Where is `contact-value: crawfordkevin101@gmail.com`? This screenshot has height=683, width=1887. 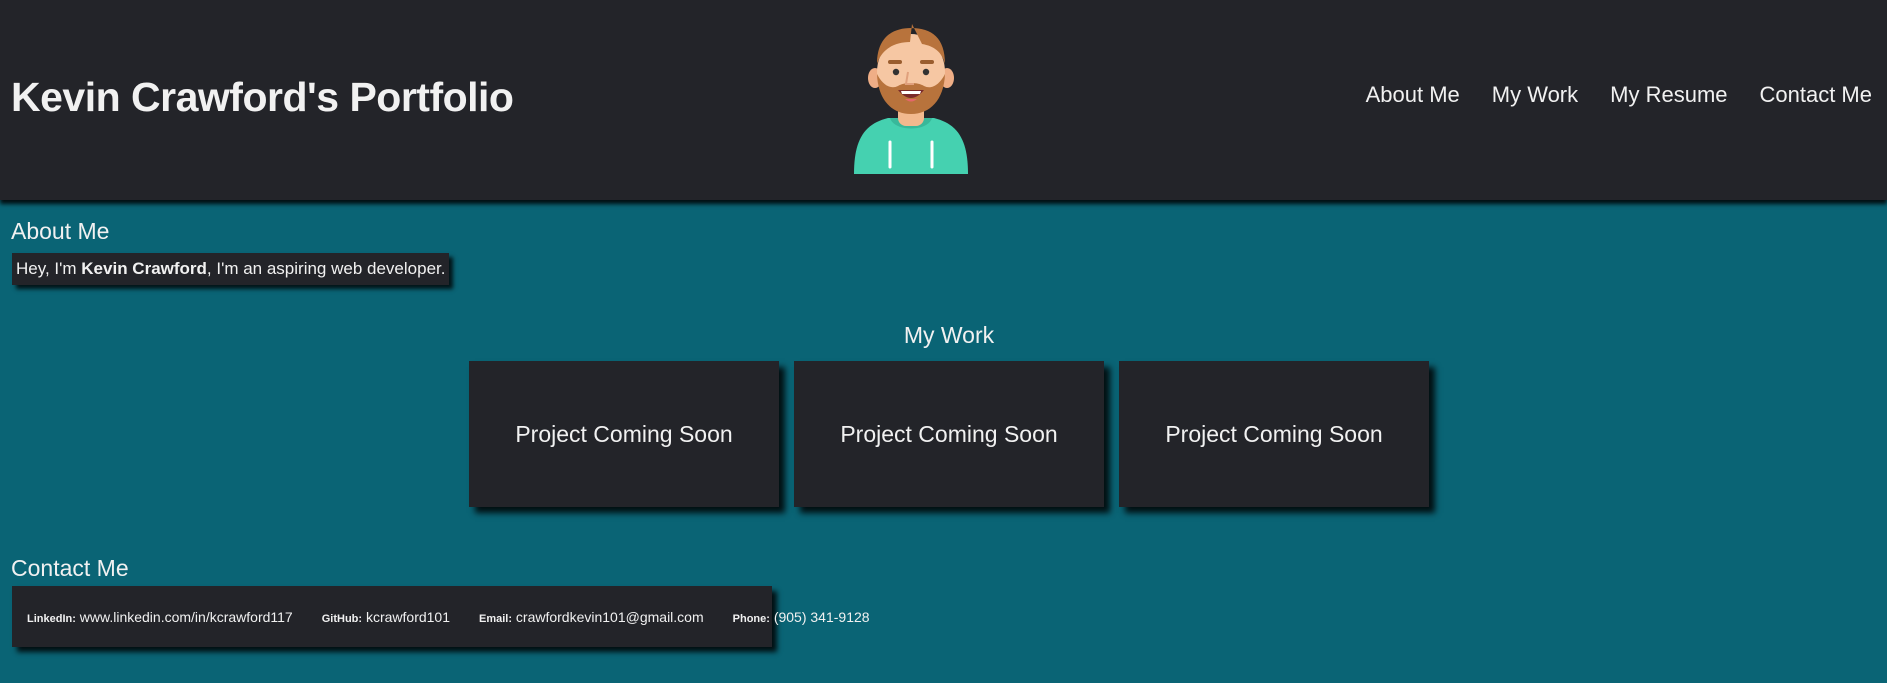
contact-value: crawfordkevin101@gmail.com is located at coordinates (610, 617).